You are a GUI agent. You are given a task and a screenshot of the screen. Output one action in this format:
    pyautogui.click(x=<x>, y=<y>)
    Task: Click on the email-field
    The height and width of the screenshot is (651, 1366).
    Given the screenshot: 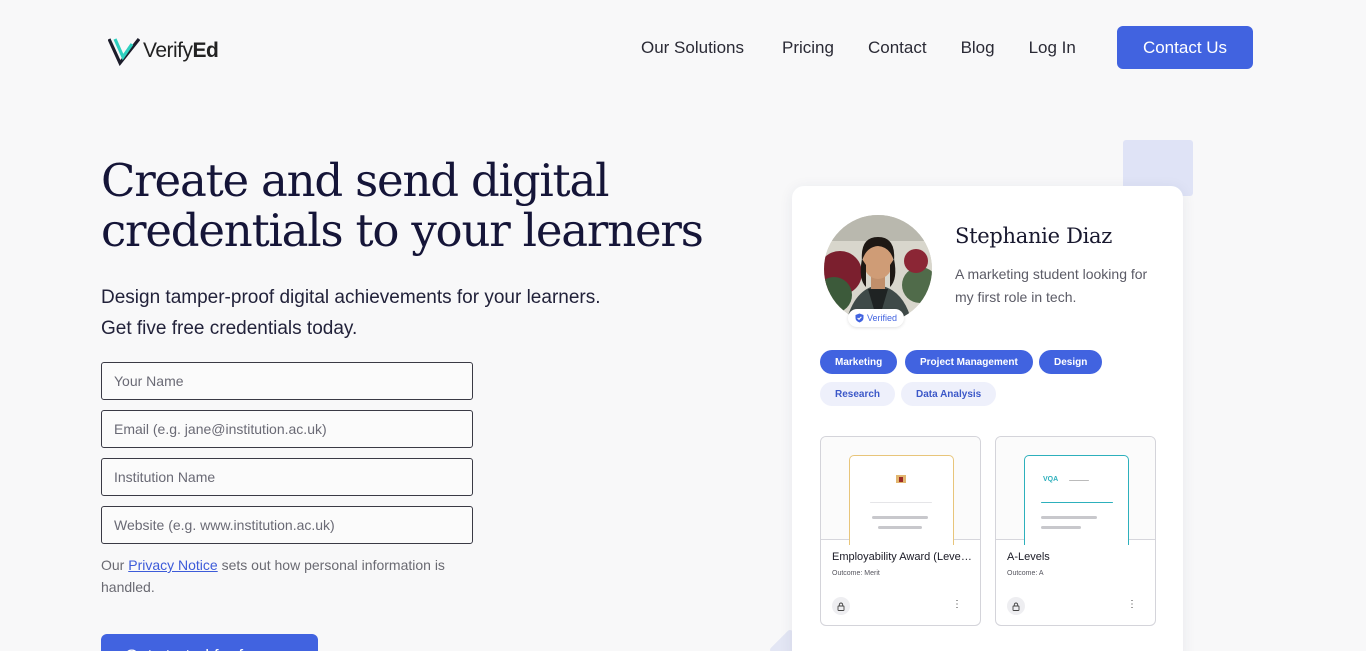 What is the action you would take?
    pyautogui.click(x=287, y=429)
    